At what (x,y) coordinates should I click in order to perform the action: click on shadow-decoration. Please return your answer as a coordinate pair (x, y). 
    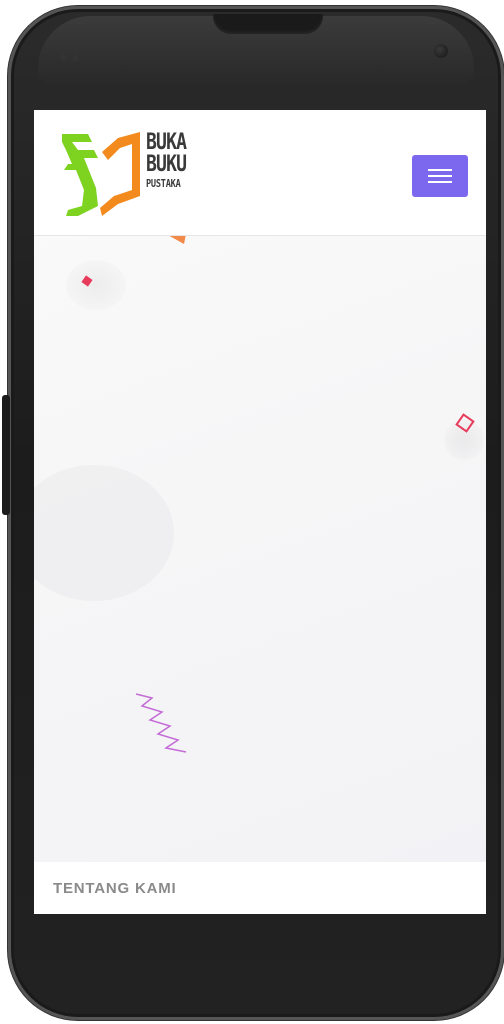
    Looking at the image, I should click on (96, 285).